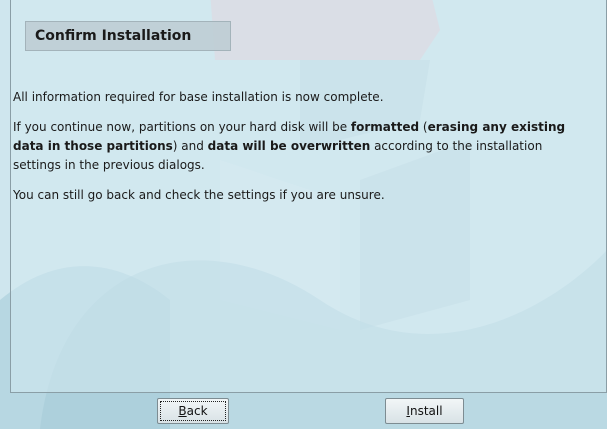 Image resolution: width=607 pixels, height=429 pixels. I want to click on warning-text-part: (, so click(423, 127).